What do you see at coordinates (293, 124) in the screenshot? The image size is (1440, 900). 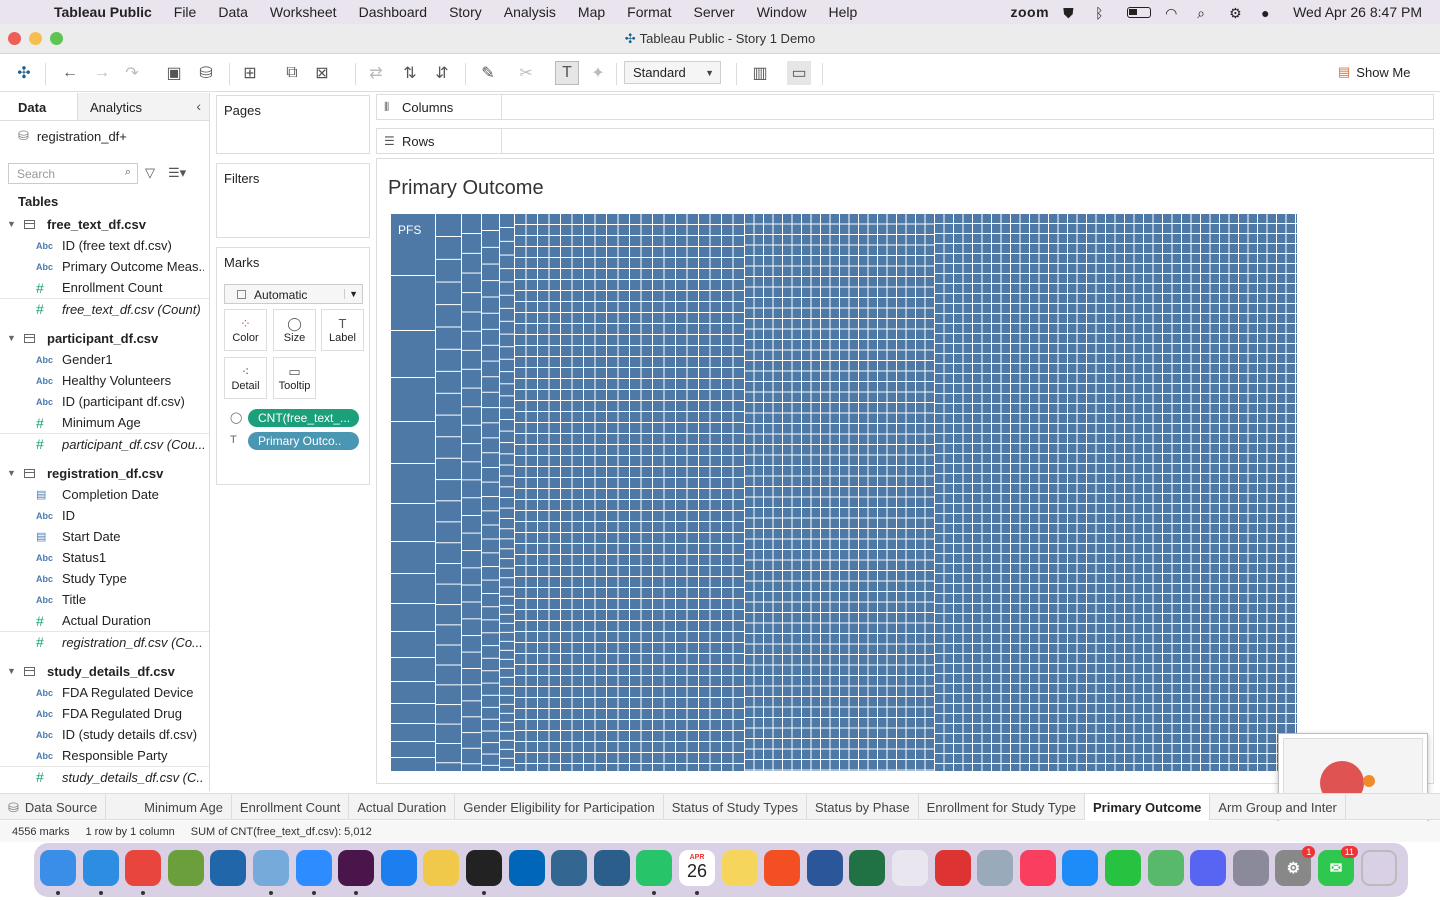 I see `pages-card: Pages` at bounding box center [293, 124].